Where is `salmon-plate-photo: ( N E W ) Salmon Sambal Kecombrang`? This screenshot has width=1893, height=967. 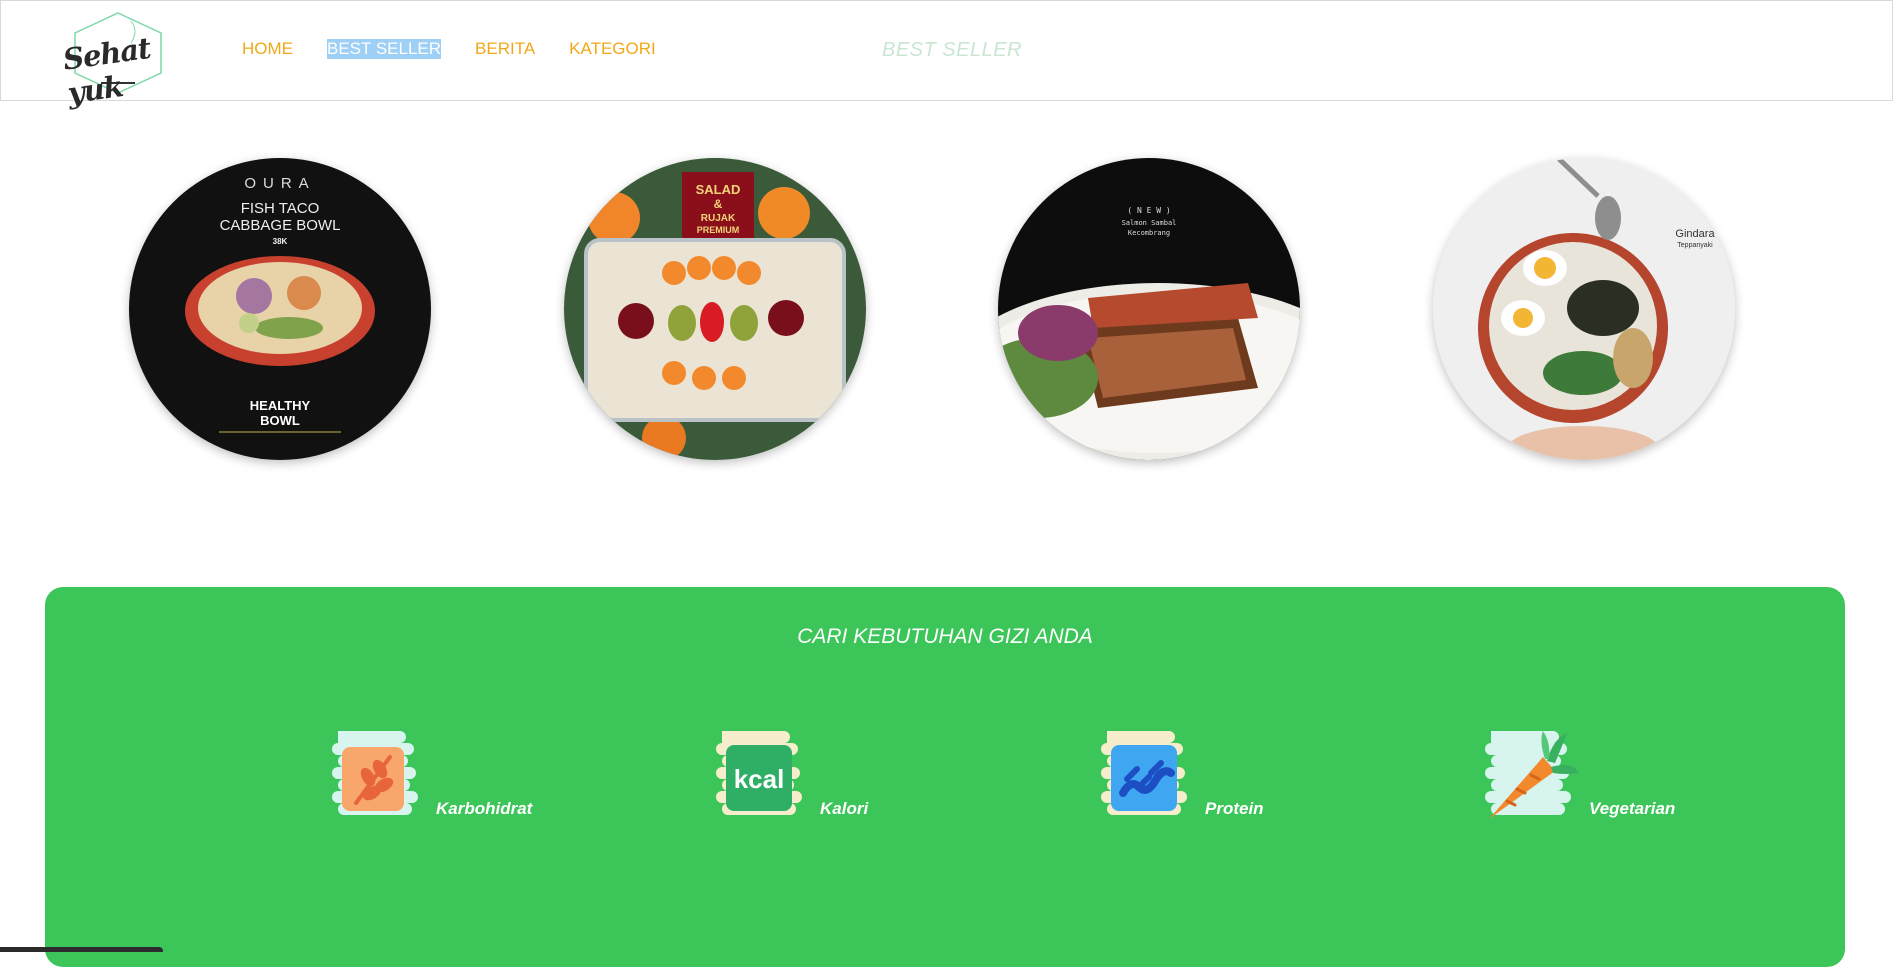 salmon-plate-photo: ( N E W ) Salmon Sambal Kecombrang is located at coordinates (1149, 309).